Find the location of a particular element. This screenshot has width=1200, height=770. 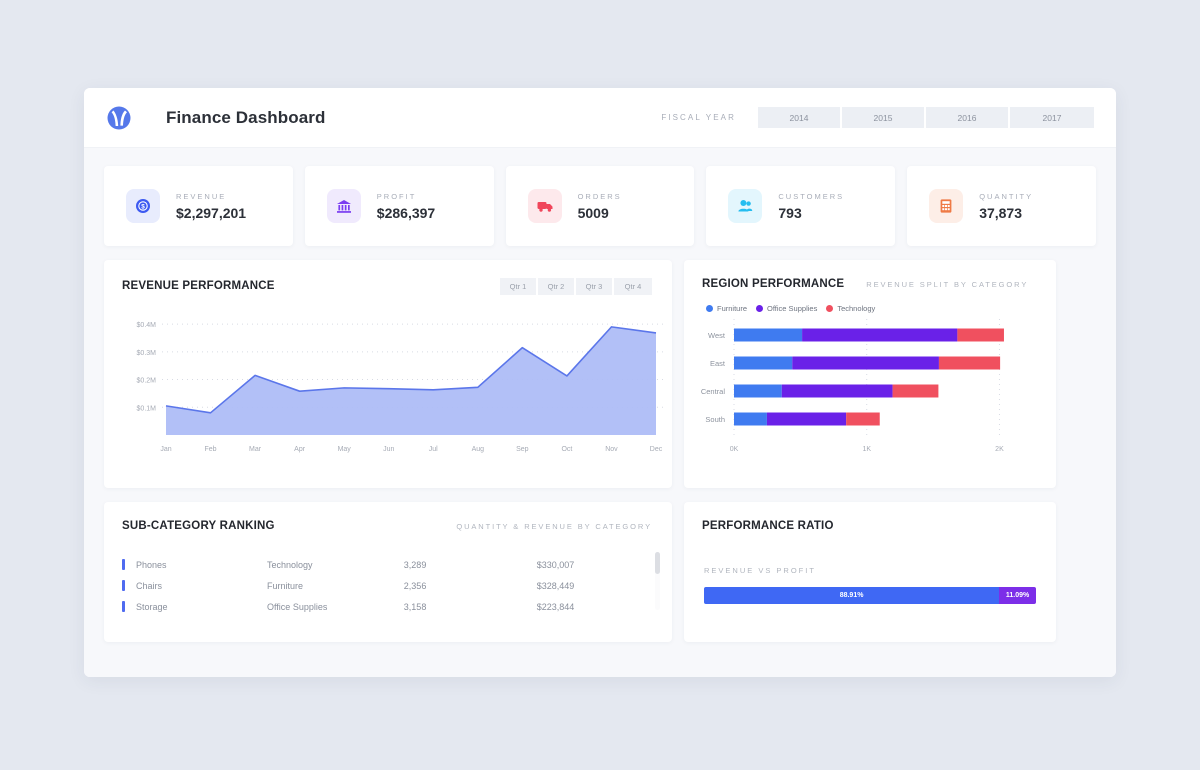

svg-text: 2K is located at coordinates (999, 449).